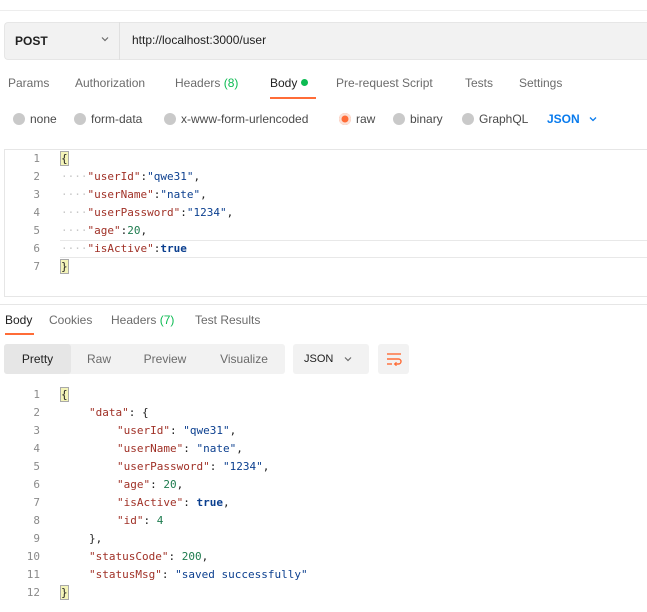 The image size is (647, 612). I want to click on response-tab-body: Body, so click(18, 320).